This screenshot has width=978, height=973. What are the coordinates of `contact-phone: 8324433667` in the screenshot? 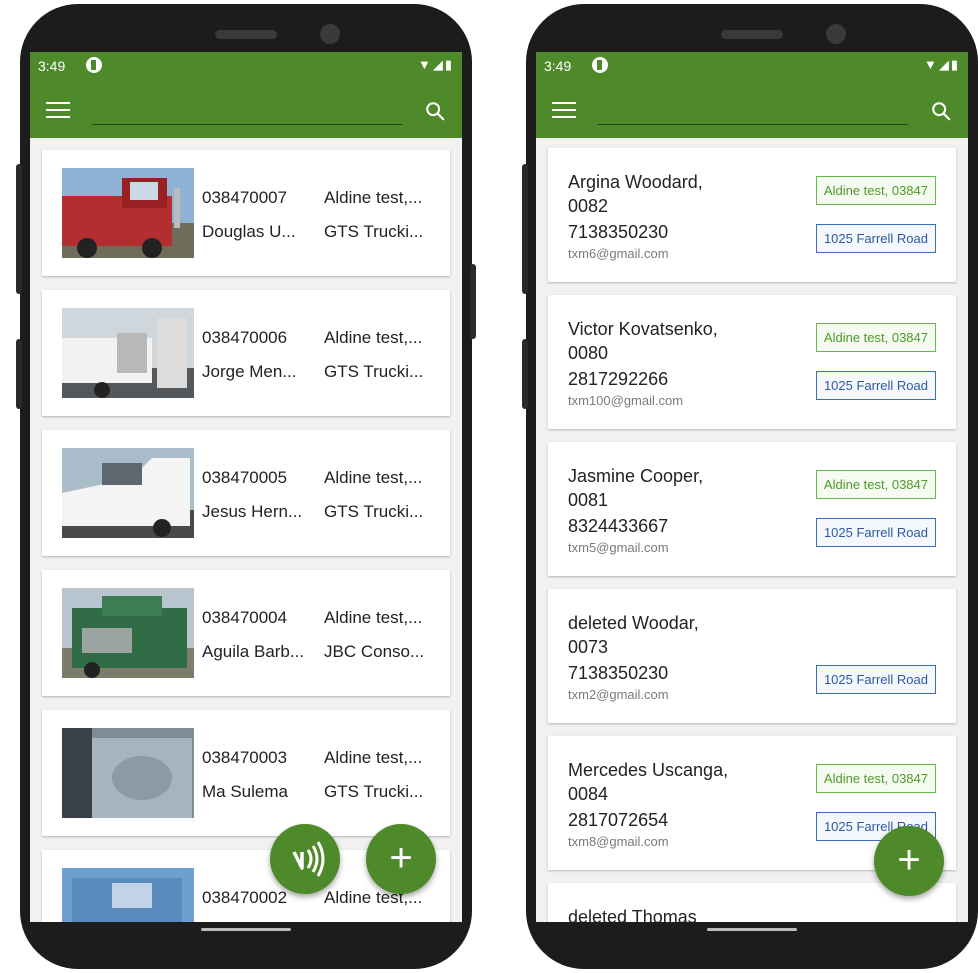 It's located at (618, 526).